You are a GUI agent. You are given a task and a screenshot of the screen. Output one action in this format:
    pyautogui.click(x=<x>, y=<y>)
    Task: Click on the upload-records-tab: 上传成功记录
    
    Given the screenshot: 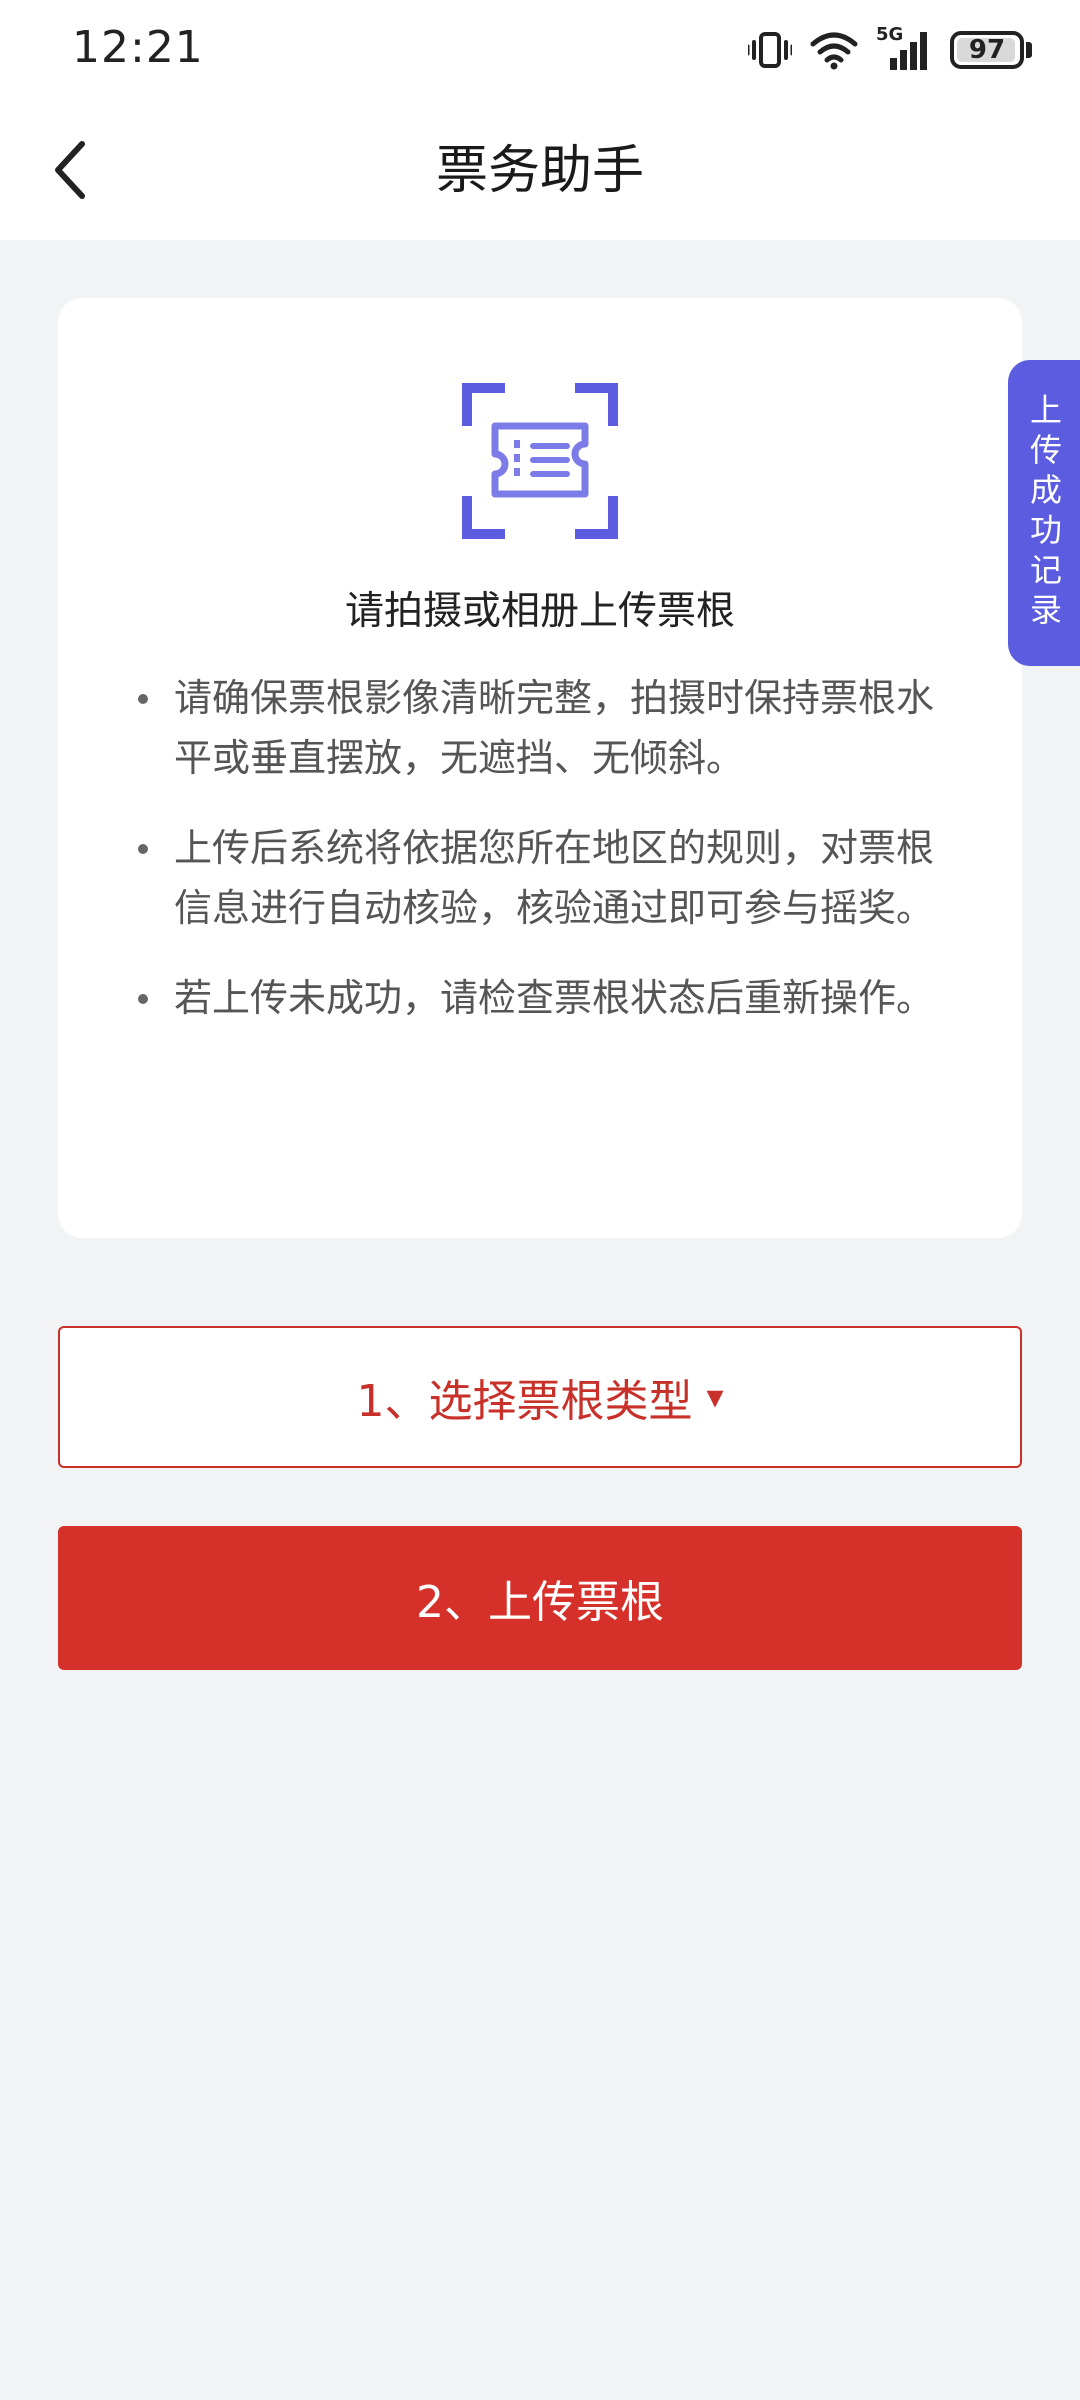 What is the action you would take?
    pyautogui.click(x=1044, y=513)
    